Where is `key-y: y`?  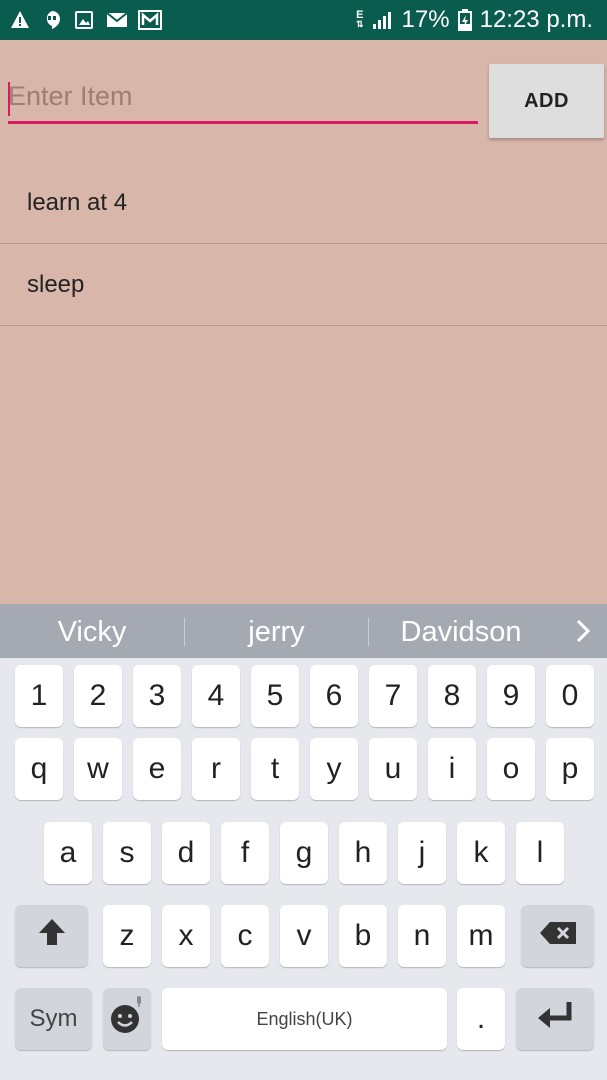 key-y: y is located at coordinates (334, 769).